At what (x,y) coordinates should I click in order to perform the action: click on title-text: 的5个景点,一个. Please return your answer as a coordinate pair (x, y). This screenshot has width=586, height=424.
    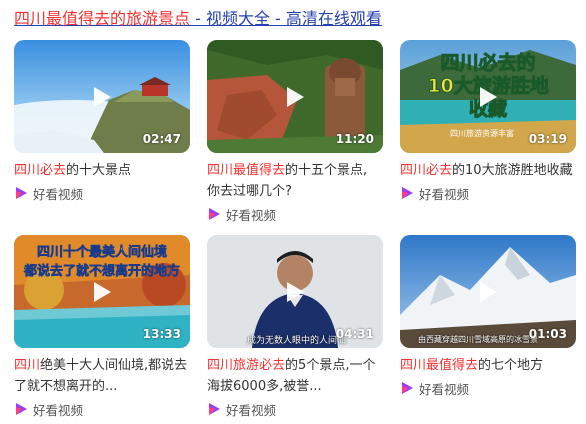
    Looking at the image, I should click on (330, 365).